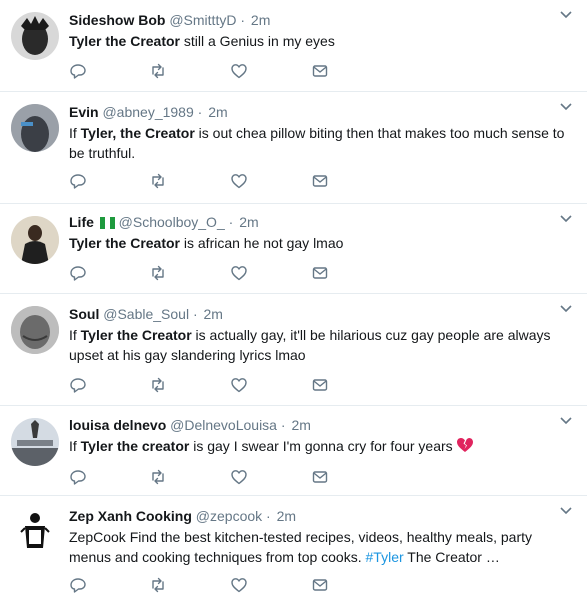 This screenshot has width=587, height=604. Describe the element at coordinates (172, 222) in the screenshot. I see `user-handle: @Schoolboy_O_` at that location.